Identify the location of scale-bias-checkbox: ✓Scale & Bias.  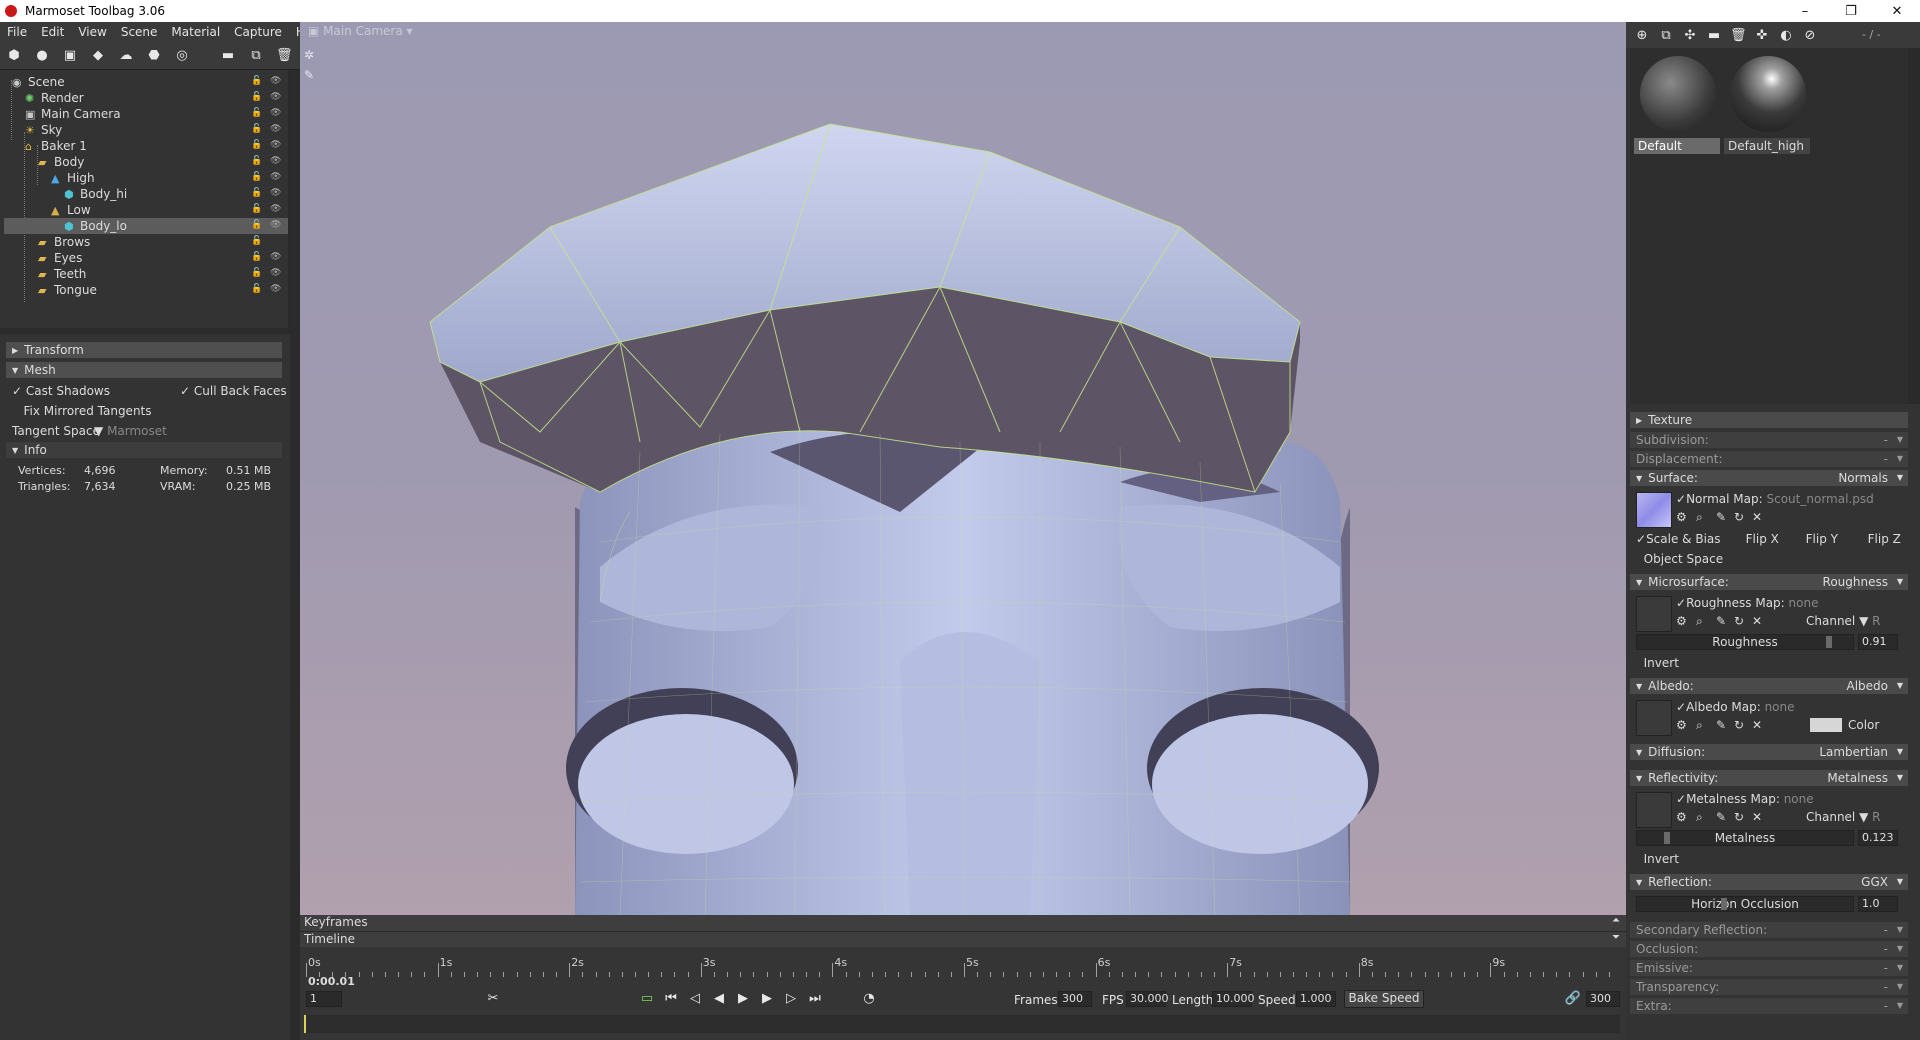
(1678, 539).